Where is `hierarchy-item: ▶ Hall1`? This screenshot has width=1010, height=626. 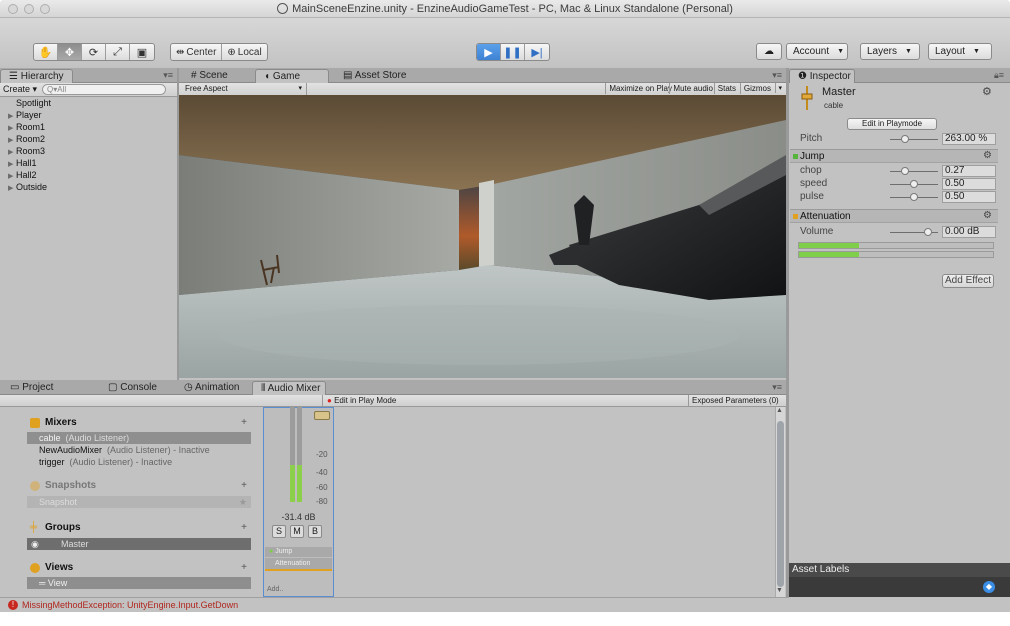 hierarchy-item: ▶ Hall1 is located at coordinates (88, 163).